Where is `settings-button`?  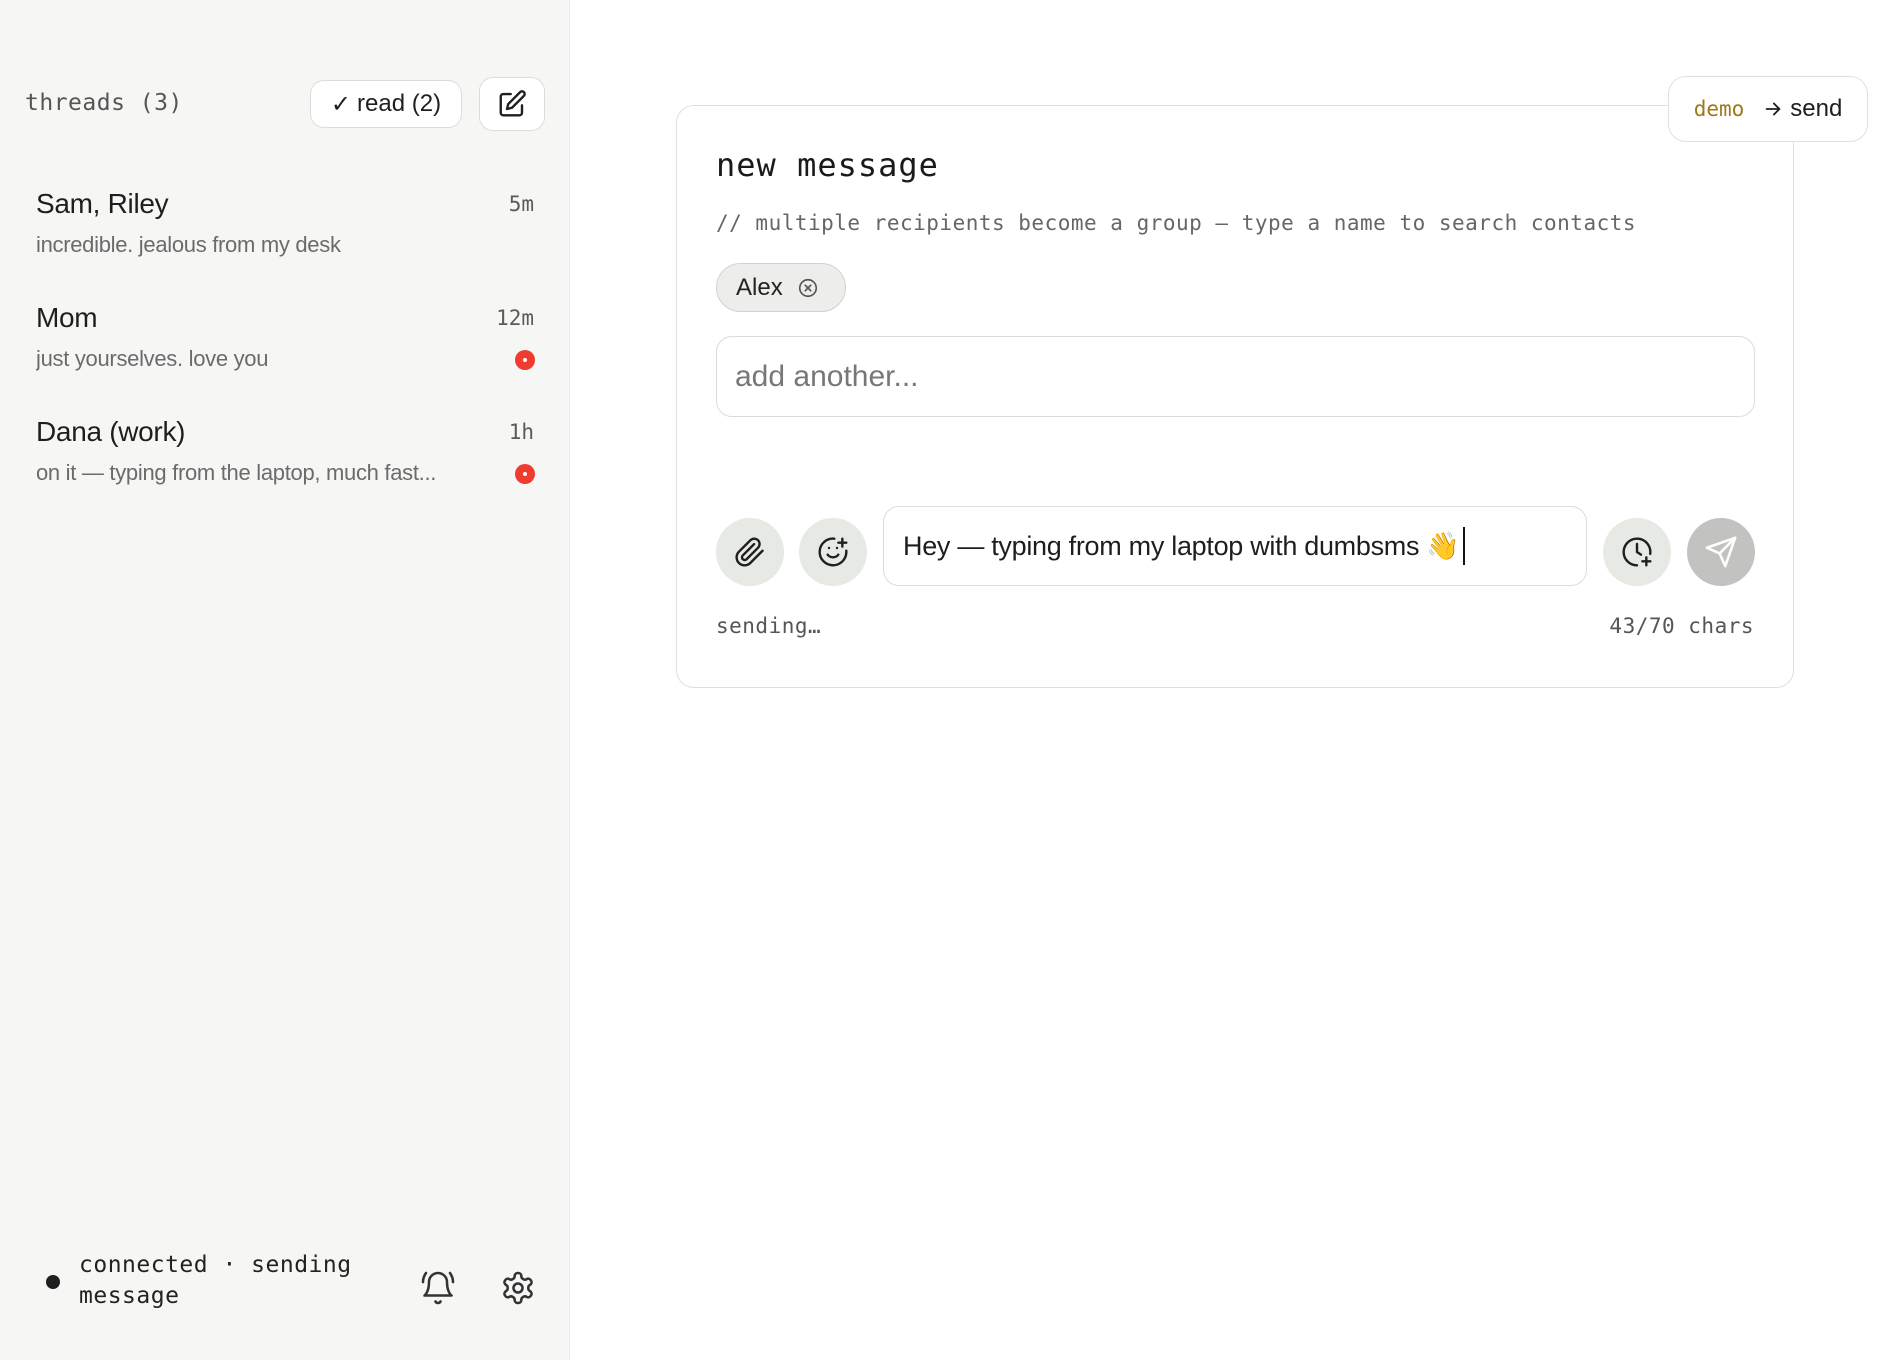 settings-button is located at coordinates (518, 1288).